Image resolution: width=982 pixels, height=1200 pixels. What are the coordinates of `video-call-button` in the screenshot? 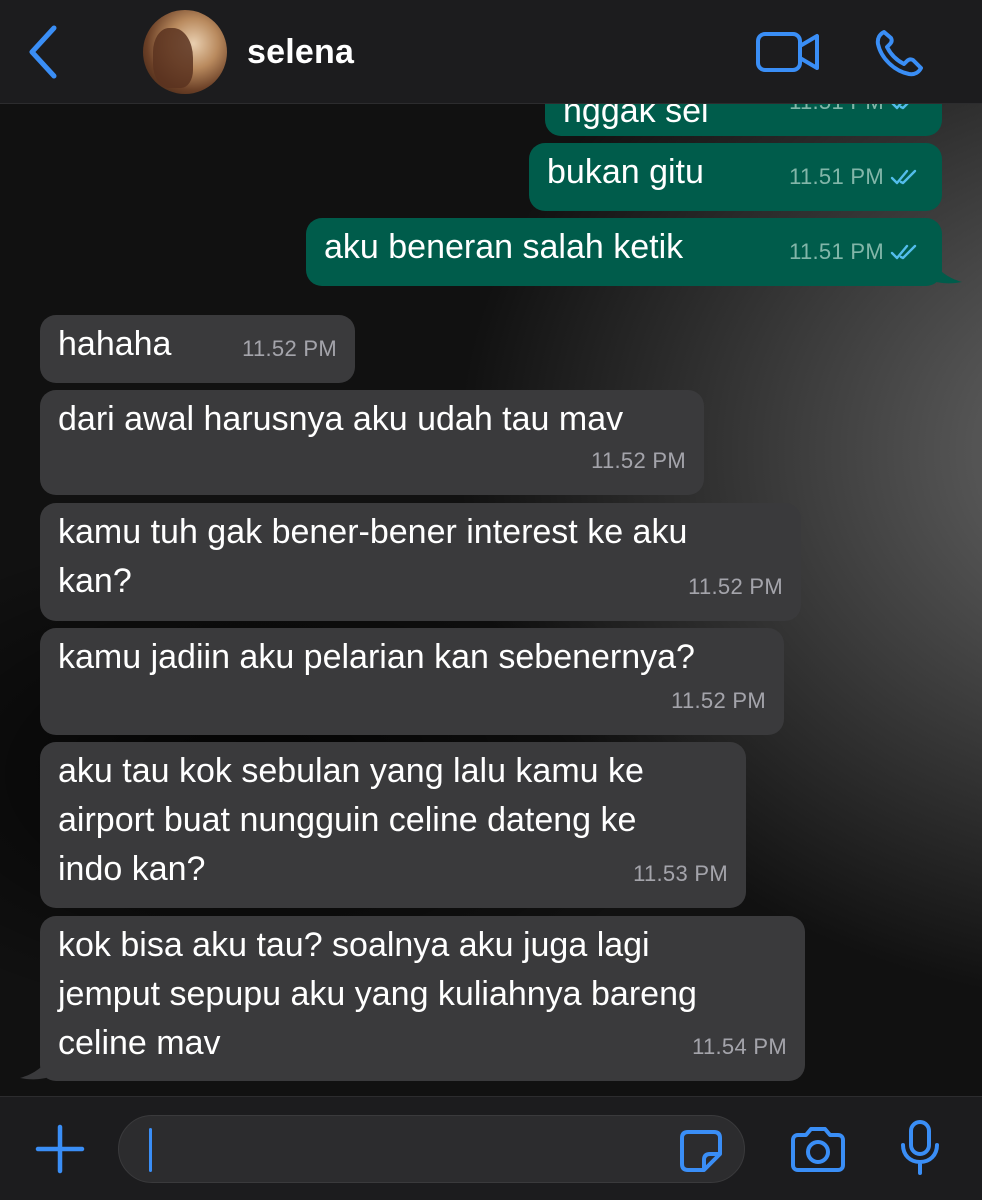 It's located at (788, 52).